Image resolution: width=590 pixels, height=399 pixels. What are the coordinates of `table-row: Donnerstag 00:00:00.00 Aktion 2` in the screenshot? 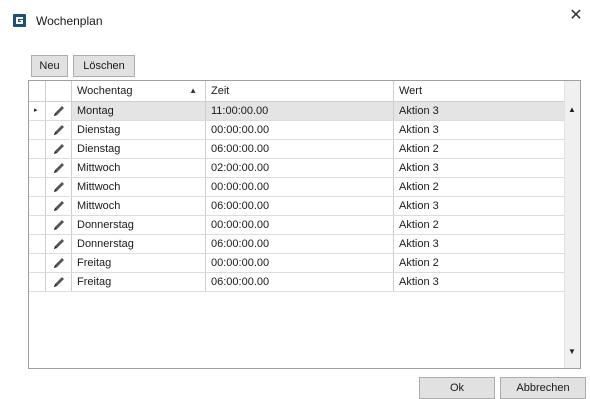 It's located at (297, 225).